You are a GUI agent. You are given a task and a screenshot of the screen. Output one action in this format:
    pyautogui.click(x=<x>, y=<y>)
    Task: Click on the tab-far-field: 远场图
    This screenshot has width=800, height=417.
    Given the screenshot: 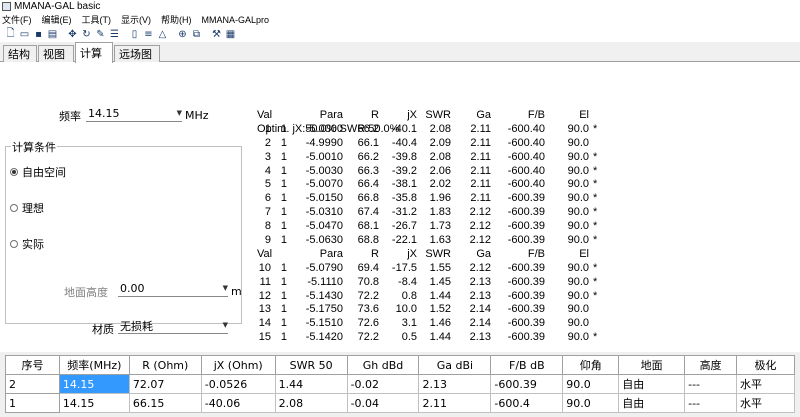 What is the action you would take?
    pyautogui.click(x=137, y=53)
    